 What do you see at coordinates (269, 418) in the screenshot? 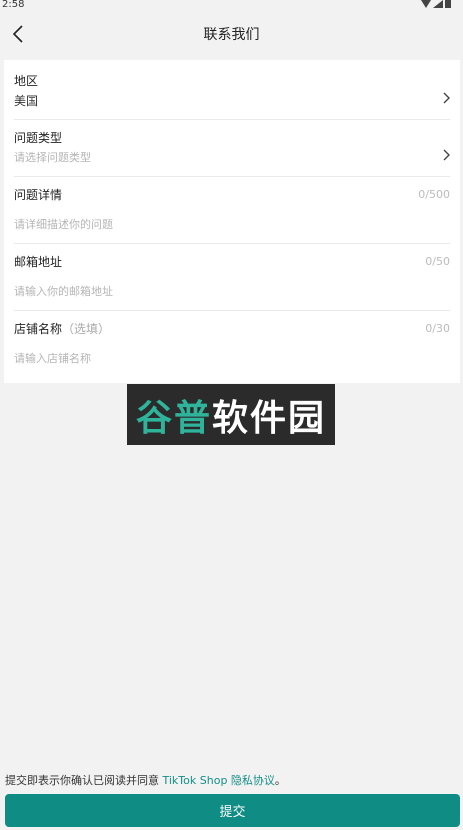
I see `watermark-rest: 软件园` at bounding box center [269, 418].